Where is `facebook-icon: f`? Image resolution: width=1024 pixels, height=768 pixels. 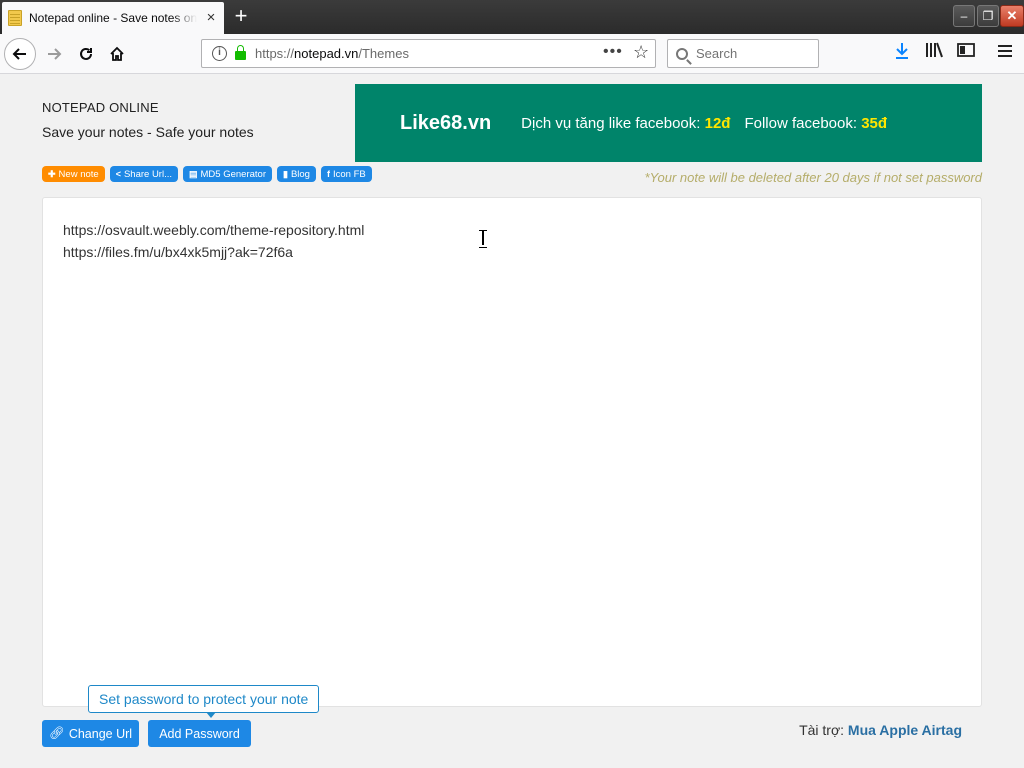 facebook-icon: f is located at coordinates (328, 174).